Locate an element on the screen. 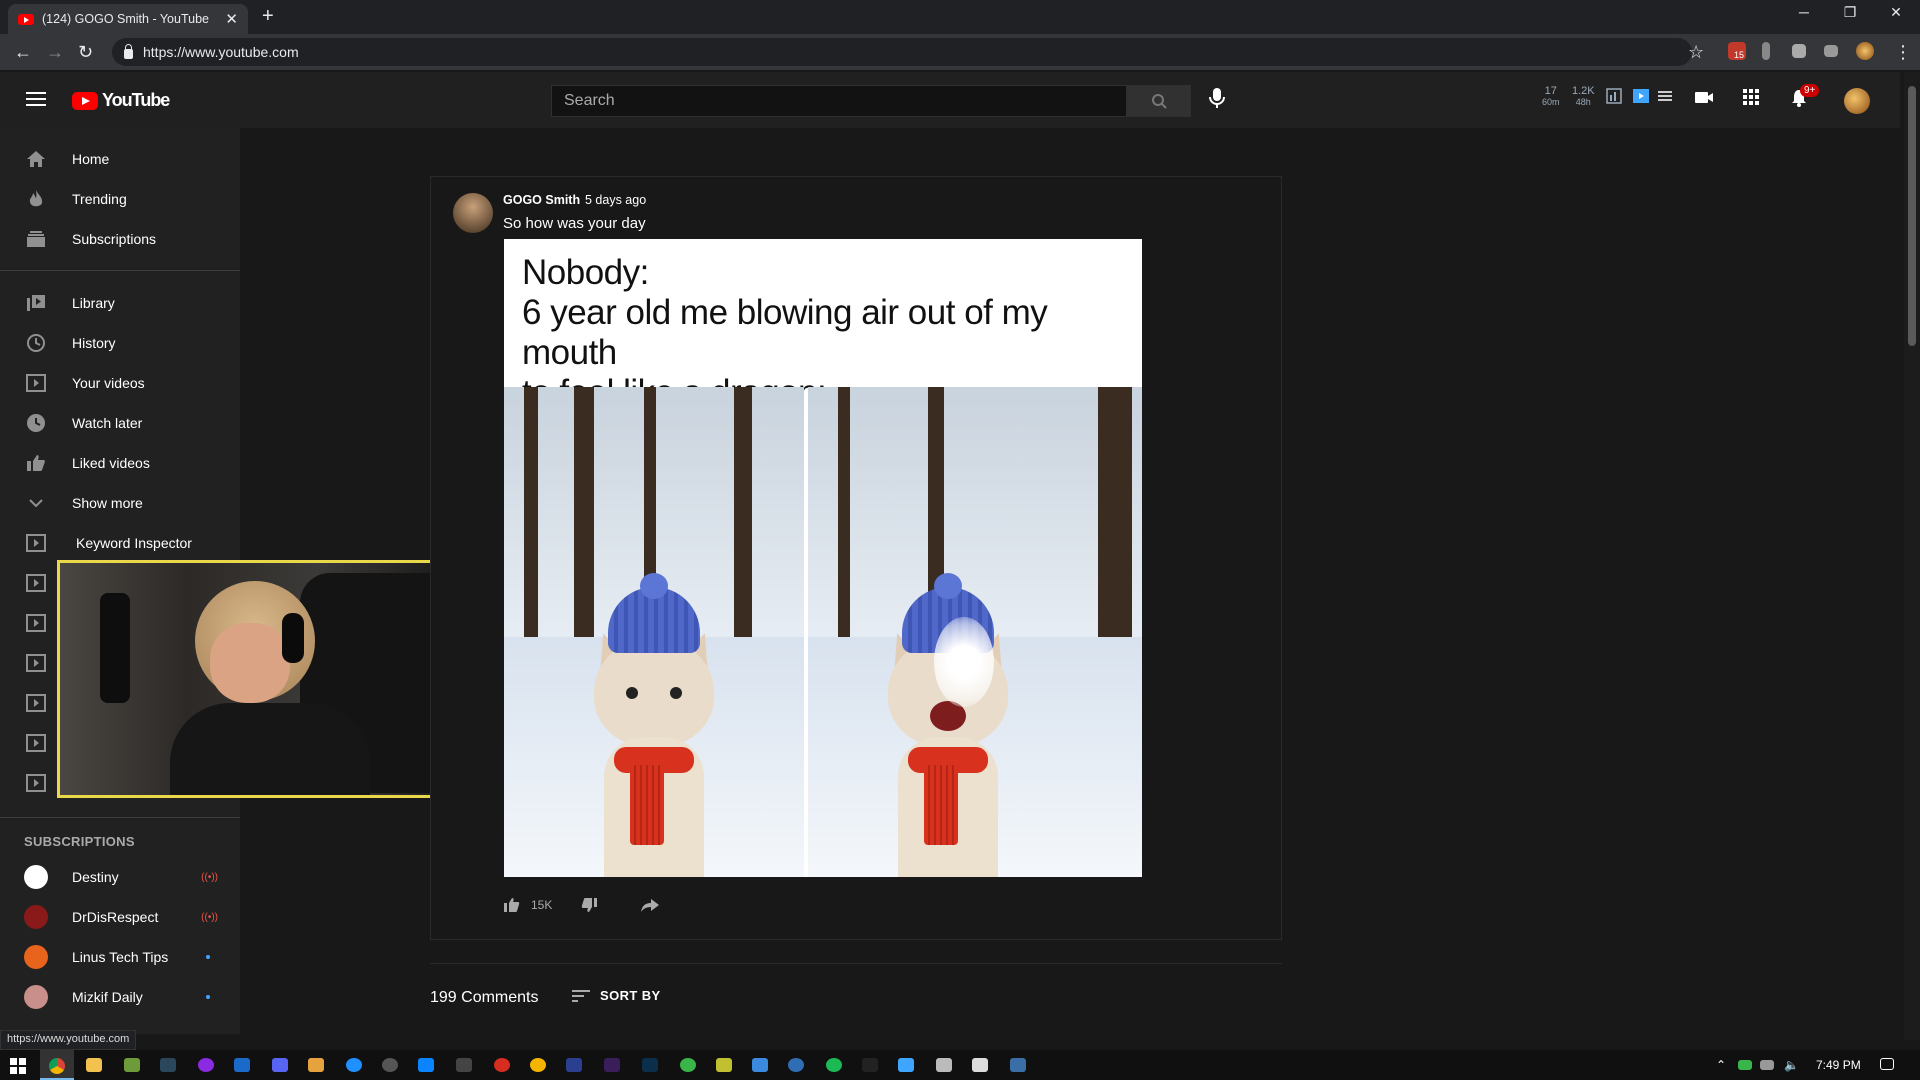 The width and height of the screenshot is (1920, 1080). clock-app-icon is located at coordinates (390, 1065).